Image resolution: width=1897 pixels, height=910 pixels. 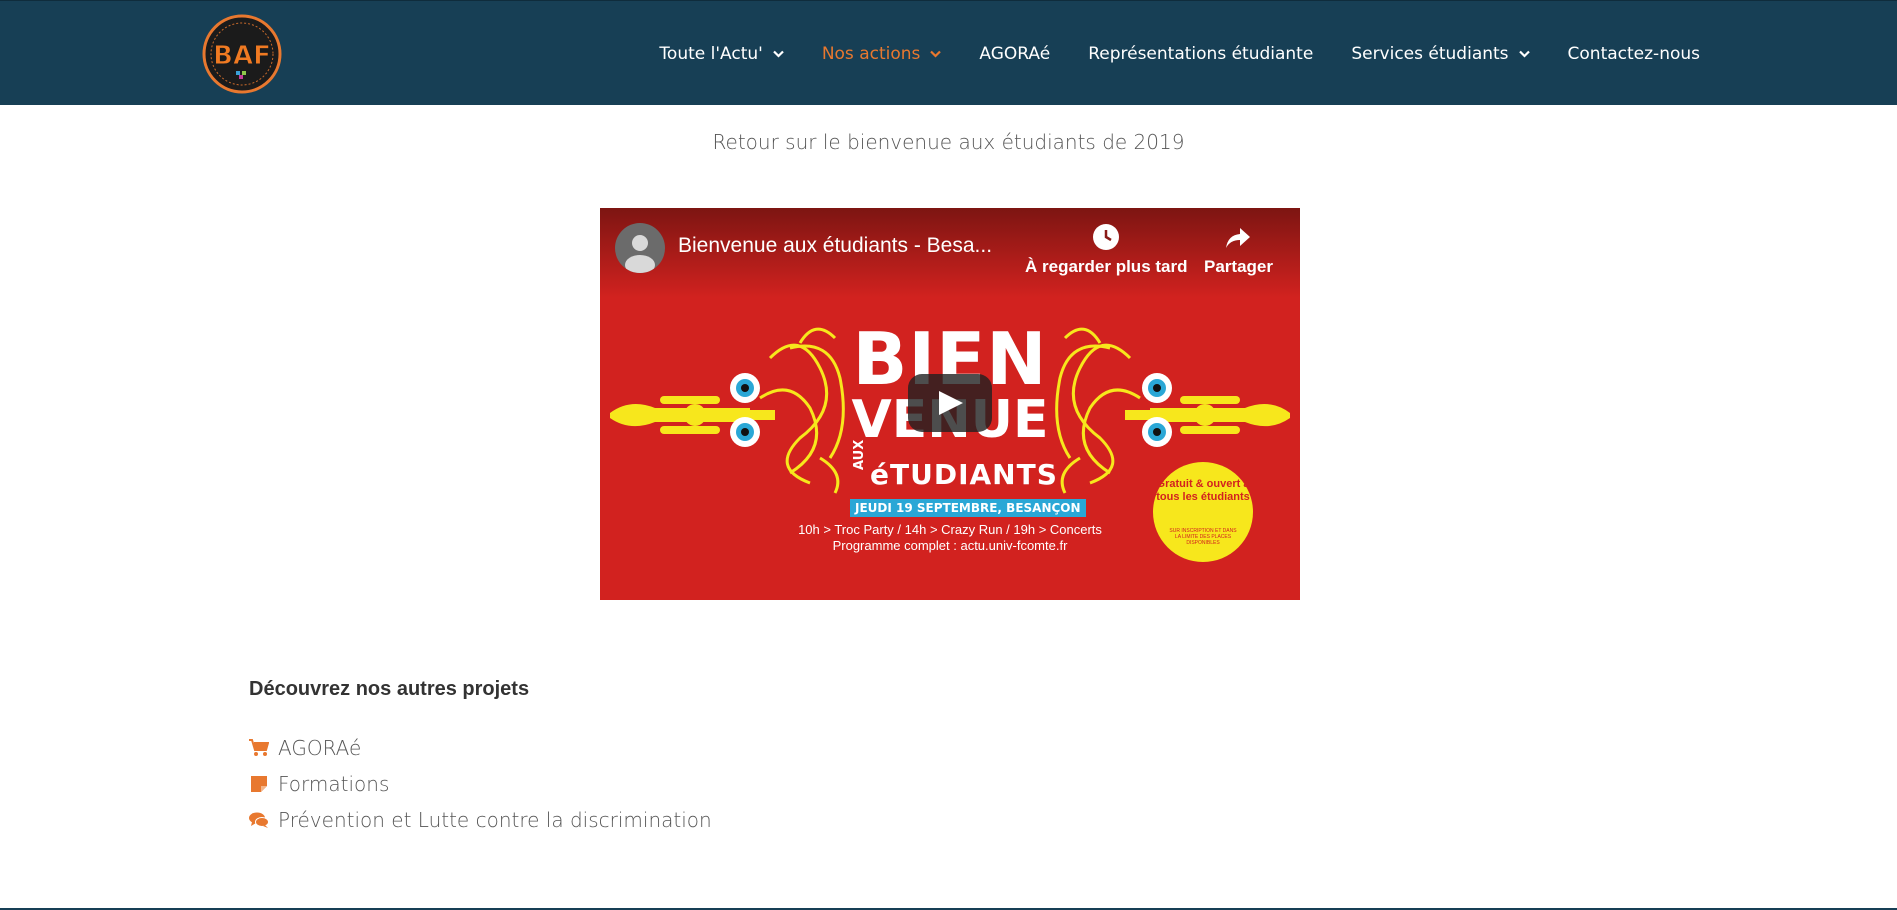 I want to click on project-item-formations: Formations, so click(x=480, y=784).